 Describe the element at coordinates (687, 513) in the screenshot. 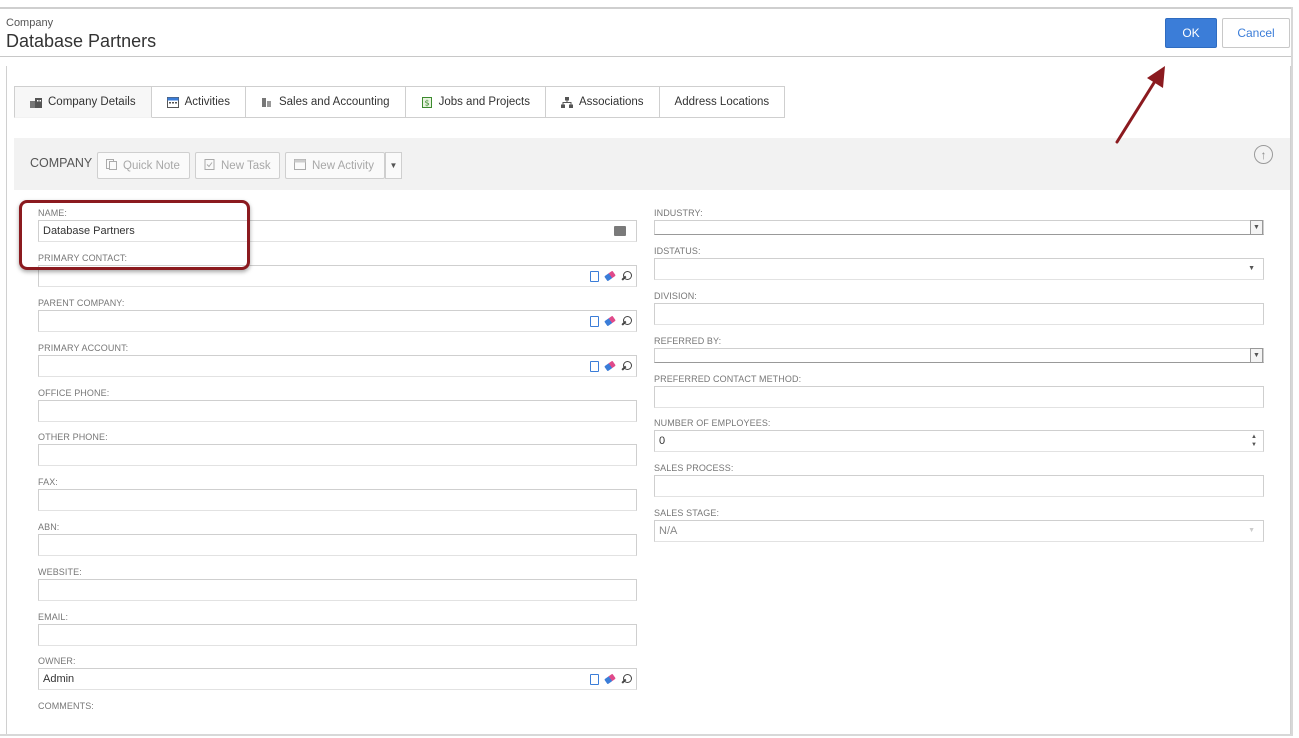

I see `sales-stage-label: SALES STAGE:` at that location.